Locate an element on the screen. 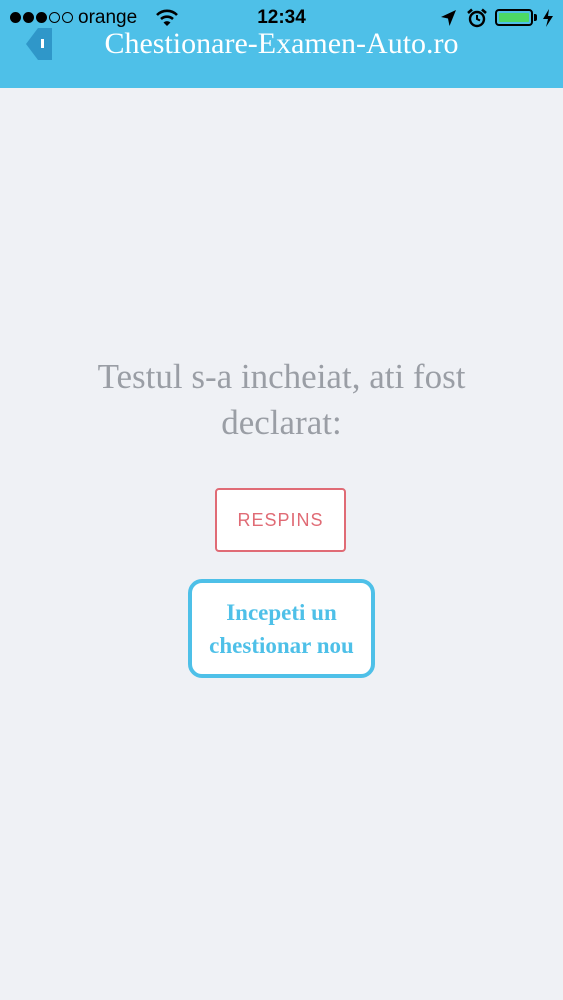 Image resolution: width=563 pixels, height=1000 pixels. result-badge: RESPINS is located at coordinates (280, 520).